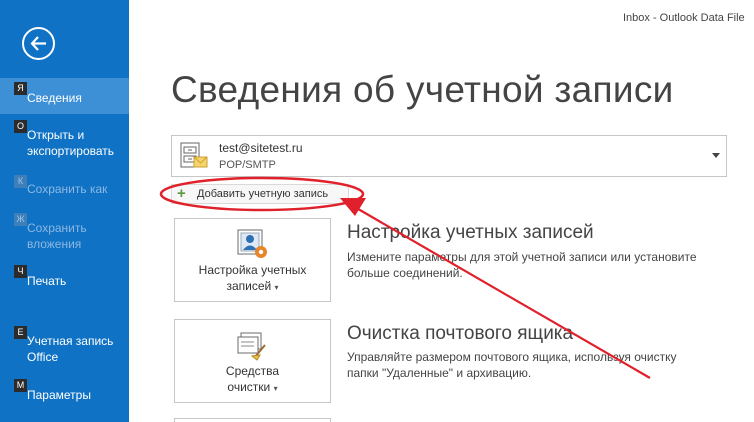 The height and width of the screenshot is (422, 754). Describe the element at coordinates (263, 194) in the screenshot. I see `add-account-label: Добавить учетную запись` at that location.